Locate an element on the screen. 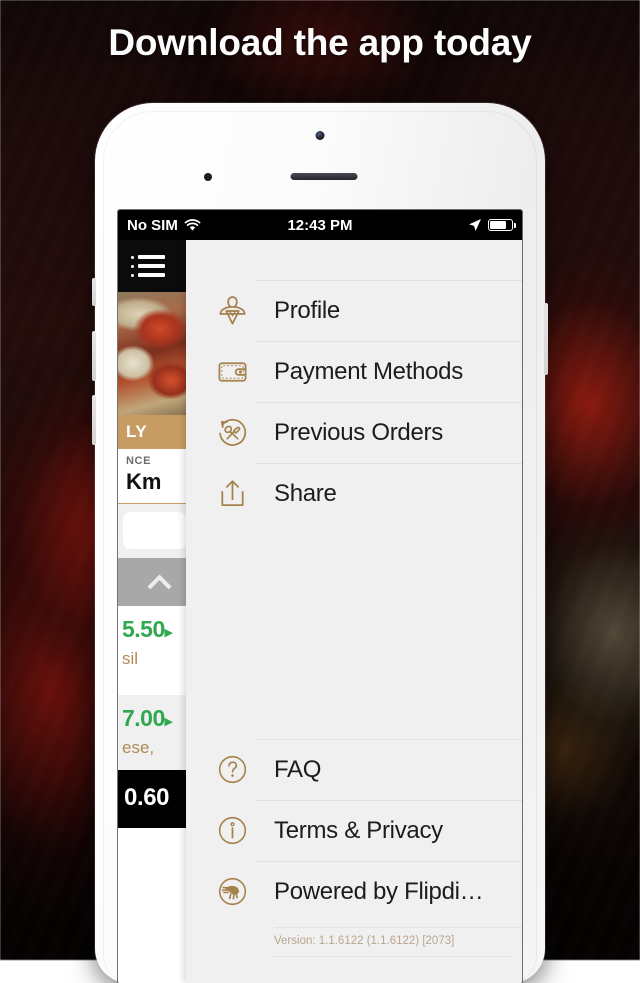  previous-orders-icon is located at coordinates (232, 432).